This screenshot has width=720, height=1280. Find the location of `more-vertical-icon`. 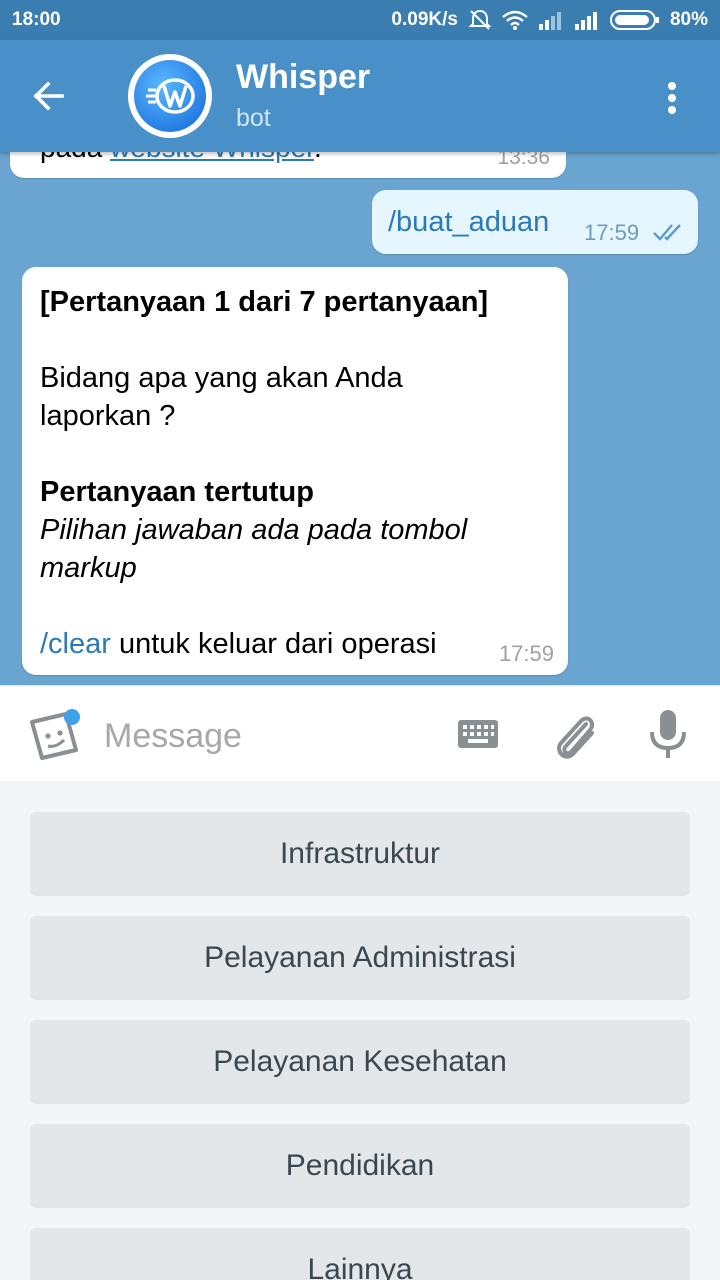

more-vertical-icon is located at coordinates (672, 98).